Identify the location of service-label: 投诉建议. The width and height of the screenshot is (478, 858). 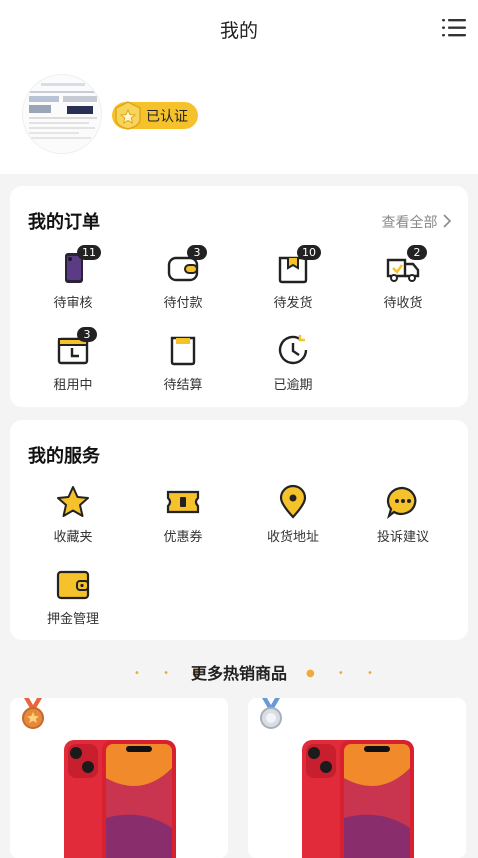
(402, 537).